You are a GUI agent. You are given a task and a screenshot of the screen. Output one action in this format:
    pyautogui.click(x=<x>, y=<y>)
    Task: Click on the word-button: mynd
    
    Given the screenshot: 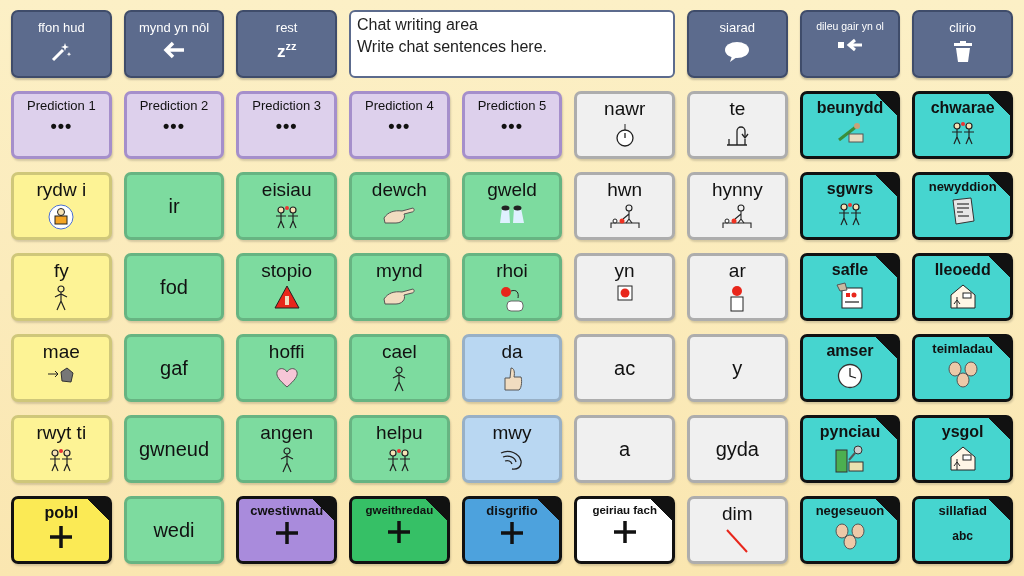 What is the action you would take?
    pyautogui.click(x=399, y=287)
    